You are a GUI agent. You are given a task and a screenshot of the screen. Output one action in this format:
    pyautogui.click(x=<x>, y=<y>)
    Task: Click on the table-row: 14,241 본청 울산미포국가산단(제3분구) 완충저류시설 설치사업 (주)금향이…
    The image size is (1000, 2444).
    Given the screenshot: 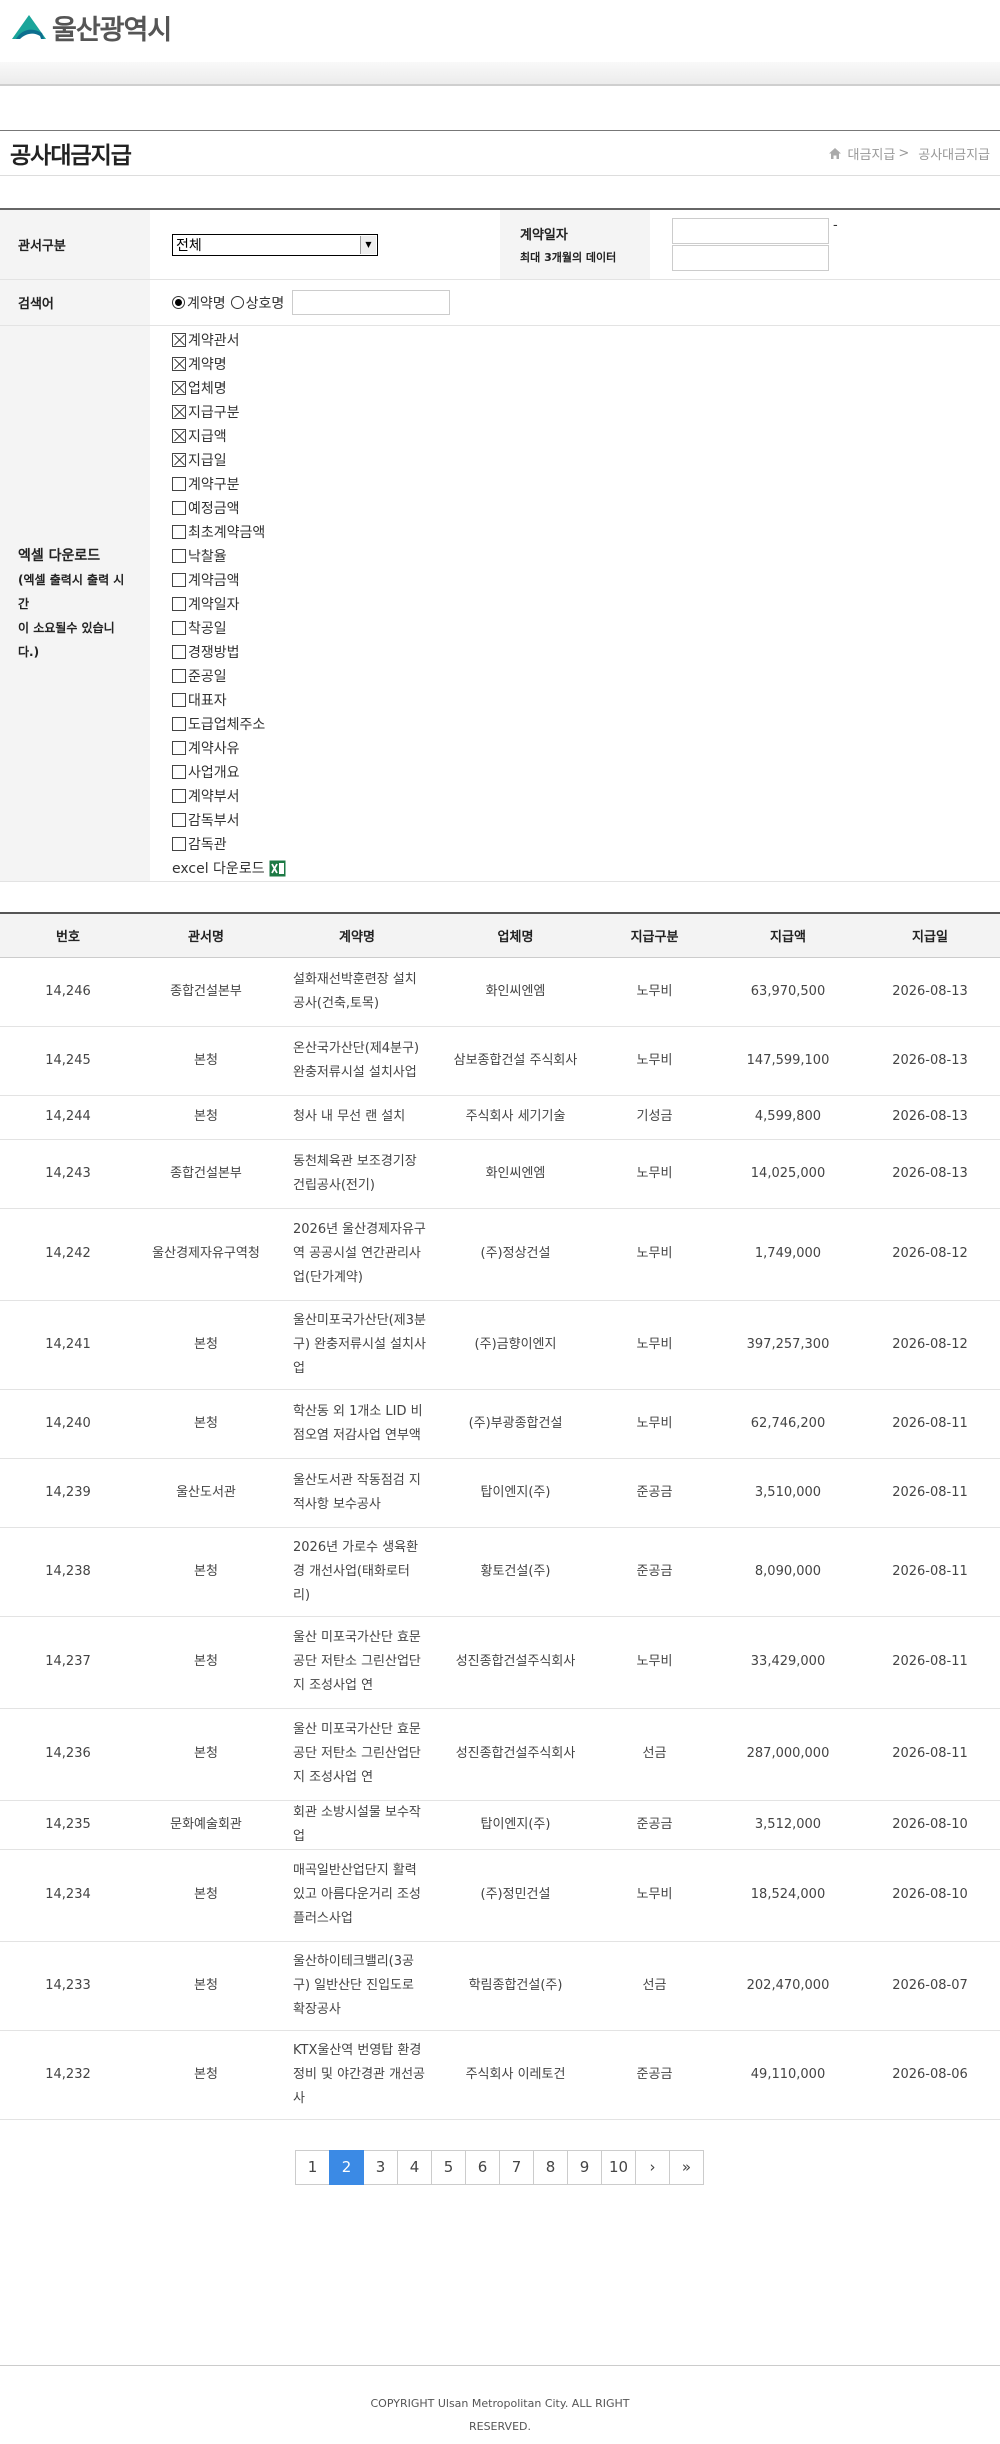 What is the action you would take?
    pyautogui.click(x=500, y=1345)
    